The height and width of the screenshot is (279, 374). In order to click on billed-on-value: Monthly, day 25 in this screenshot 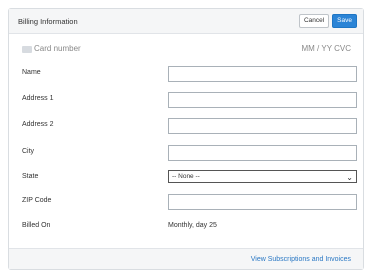, I will do `click(192, 225)`.